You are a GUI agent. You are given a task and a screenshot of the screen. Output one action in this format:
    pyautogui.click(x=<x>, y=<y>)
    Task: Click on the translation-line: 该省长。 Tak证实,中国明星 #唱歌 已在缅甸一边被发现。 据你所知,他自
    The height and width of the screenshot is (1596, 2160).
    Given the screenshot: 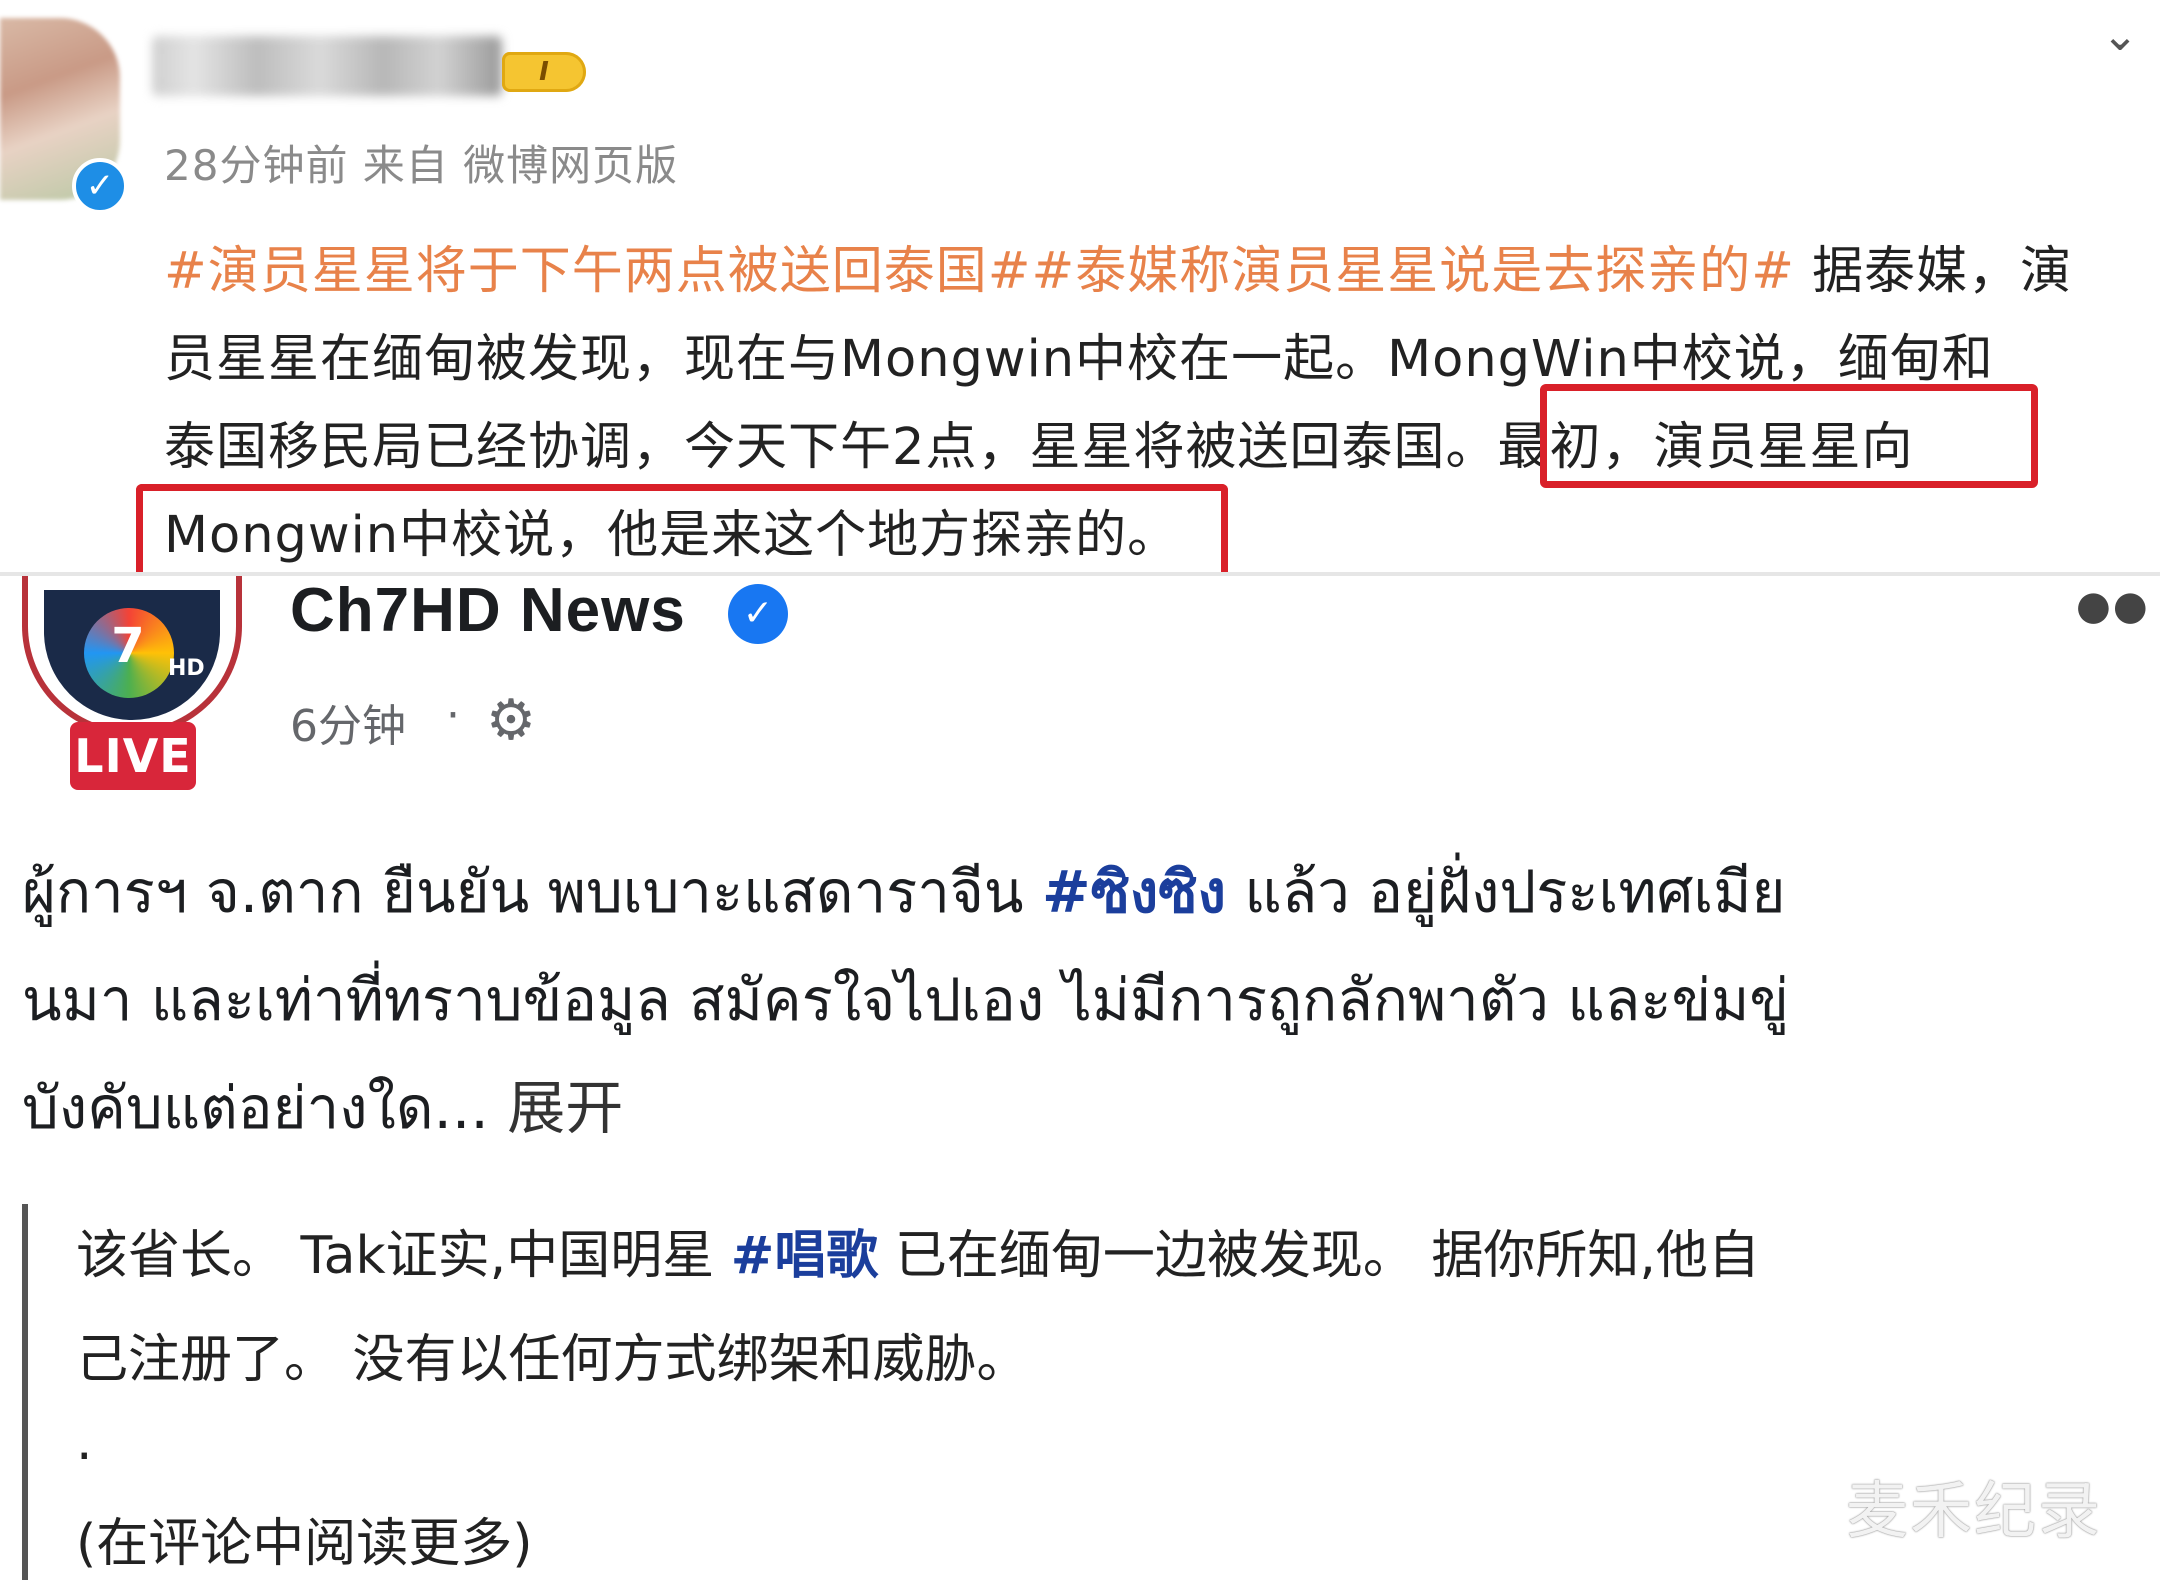 What is the action you would take?
    pyautogui.click(x=1101, y=1256)
    